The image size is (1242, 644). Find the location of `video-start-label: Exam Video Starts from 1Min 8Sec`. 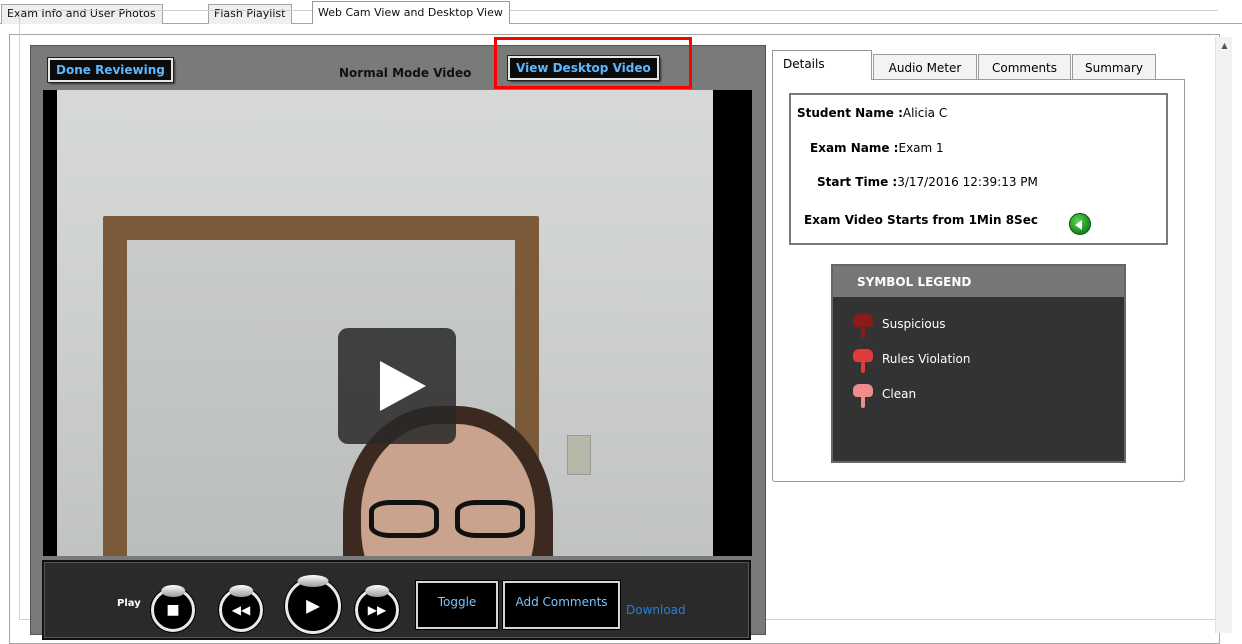

video-start-label: Exam Video Starts from 1Min 8Sec is located at coordinates (921, 220).